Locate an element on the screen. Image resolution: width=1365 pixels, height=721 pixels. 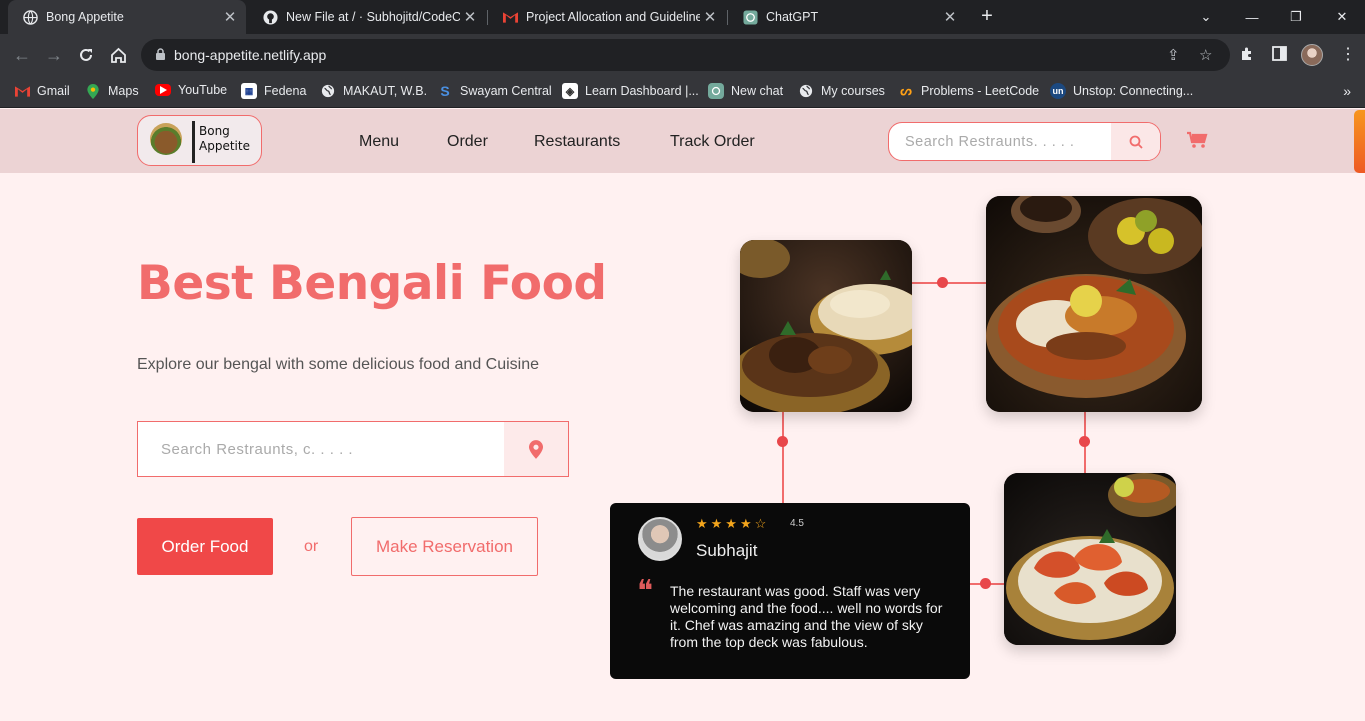
url-text: bong-appetite.netlify.app is located at coordinates (250, 55).